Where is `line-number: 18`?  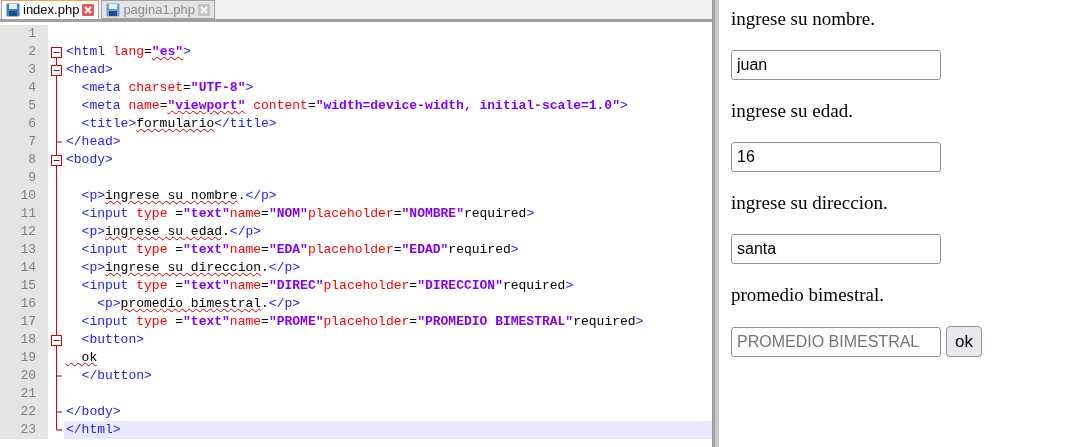 line-number: 18 is located at coordinates (24, 340).